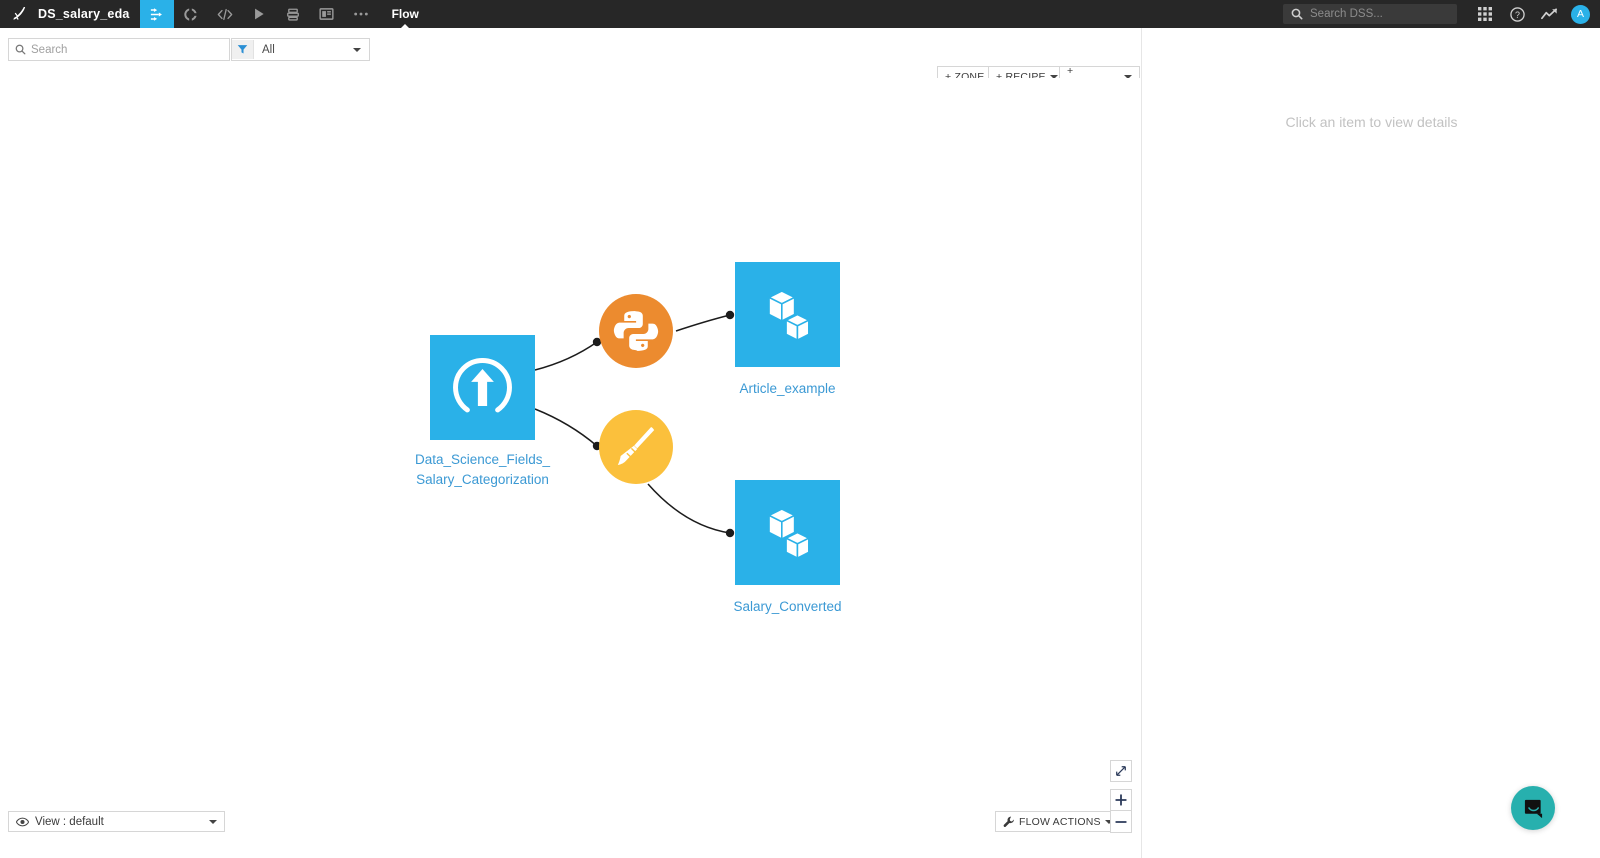 The image size is (1600, 858). I want to click on chat-bubble-icon, so click(1533, 808).